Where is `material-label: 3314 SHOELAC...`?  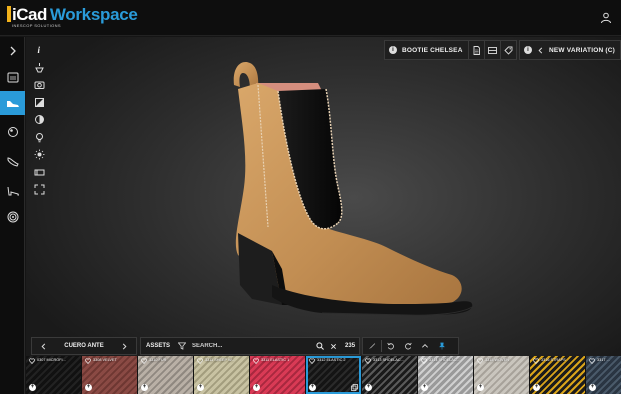
material-label: 3314 SHOELAC... is located at coordinates (444, 360).